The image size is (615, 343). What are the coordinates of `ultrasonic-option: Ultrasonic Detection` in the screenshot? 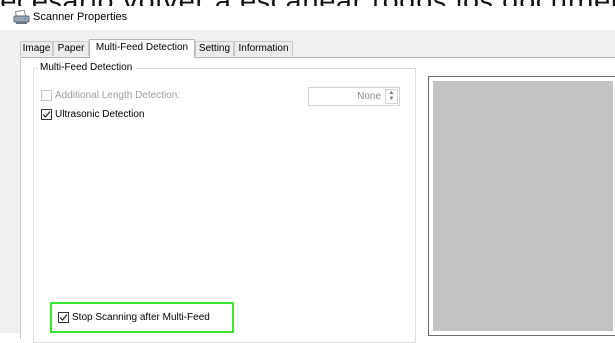 It's located at (92, 114).